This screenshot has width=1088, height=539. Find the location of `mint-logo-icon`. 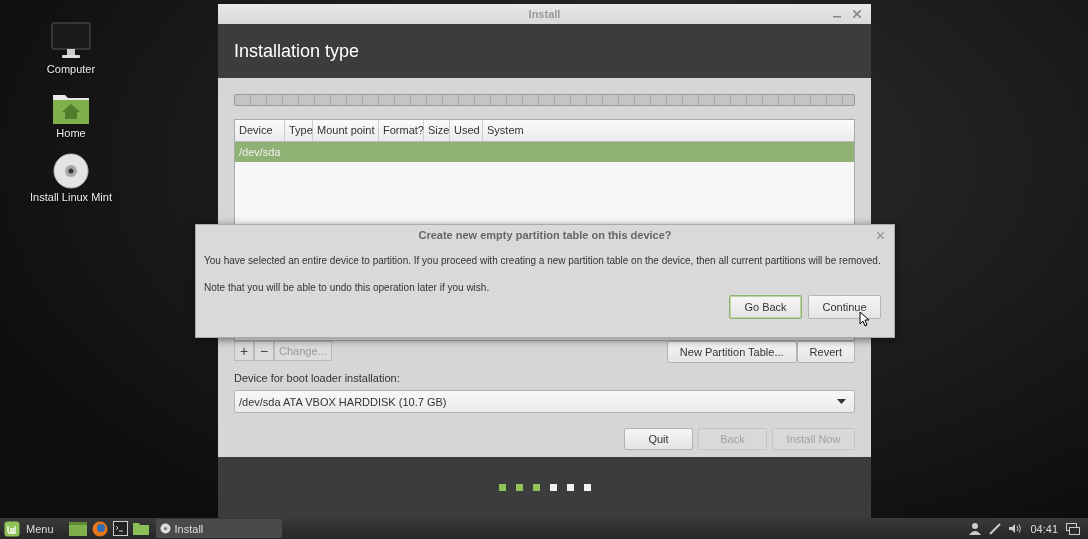

mint-logo-icon is located at coordinates (12, 528).